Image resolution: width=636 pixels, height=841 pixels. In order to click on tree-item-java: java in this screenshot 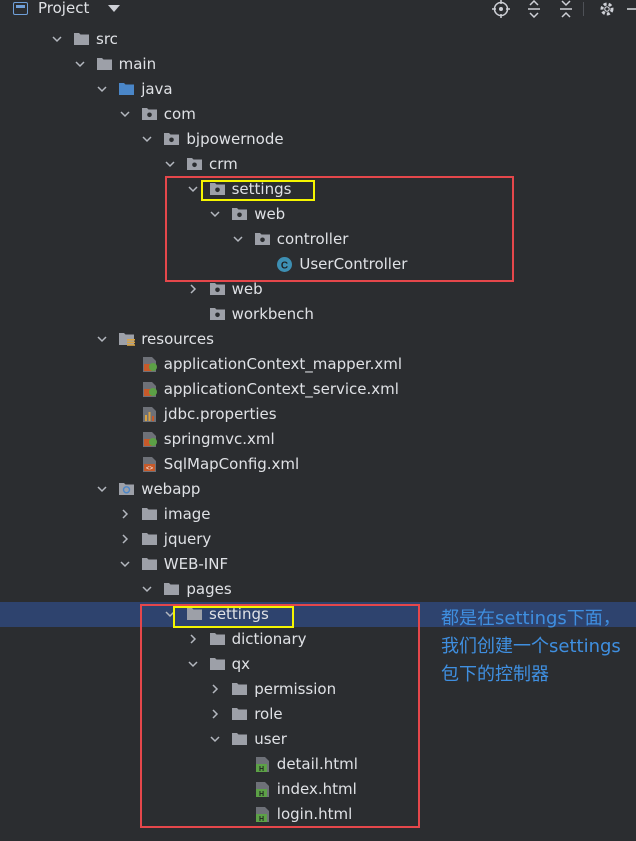, I will do `click(318, 89)`.